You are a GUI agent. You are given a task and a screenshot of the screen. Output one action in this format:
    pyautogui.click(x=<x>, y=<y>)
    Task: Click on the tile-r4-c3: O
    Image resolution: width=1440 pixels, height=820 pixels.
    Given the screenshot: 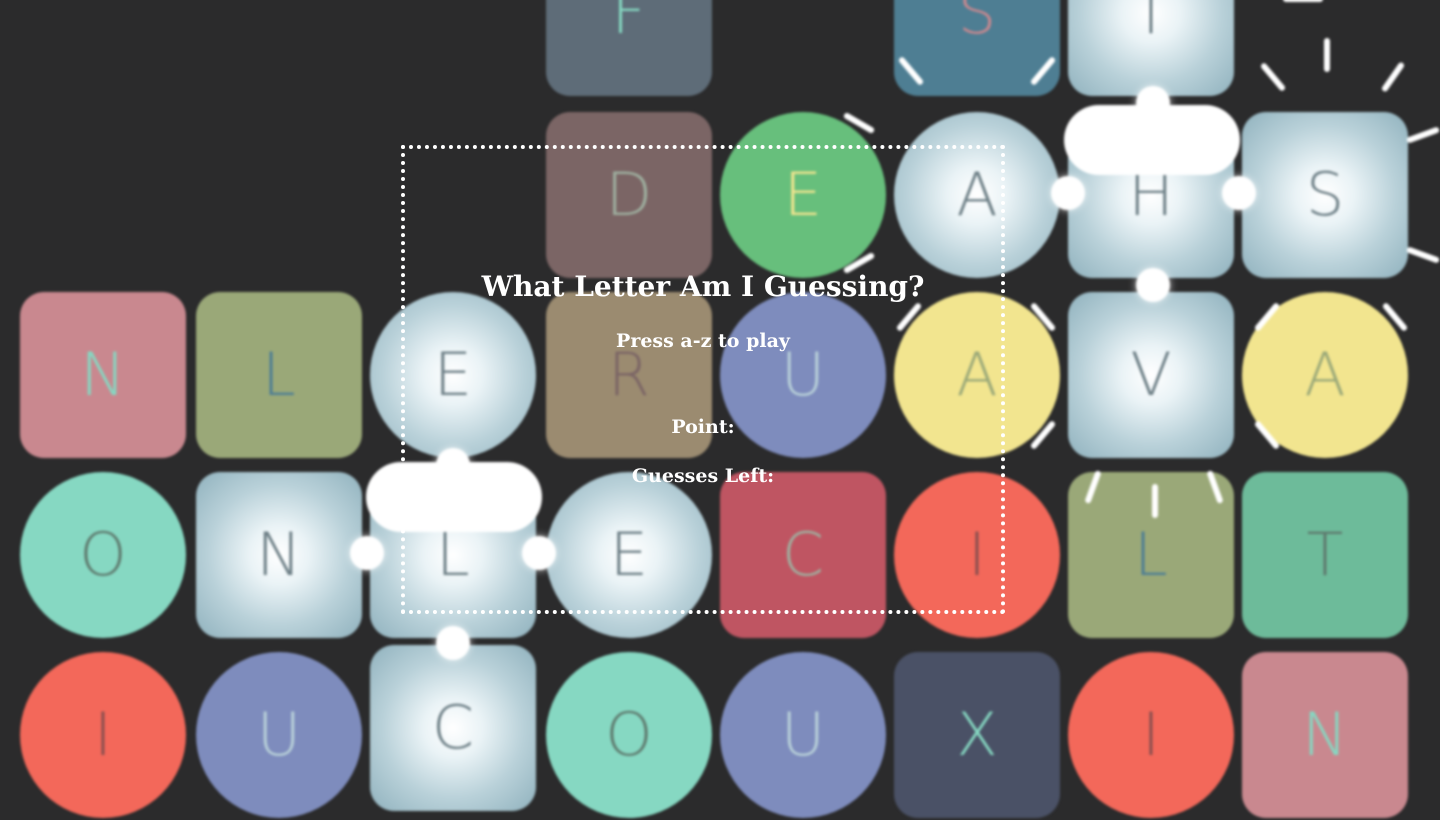 What is the action you would take?
    pyautogui.click(x=629, y=735)
    